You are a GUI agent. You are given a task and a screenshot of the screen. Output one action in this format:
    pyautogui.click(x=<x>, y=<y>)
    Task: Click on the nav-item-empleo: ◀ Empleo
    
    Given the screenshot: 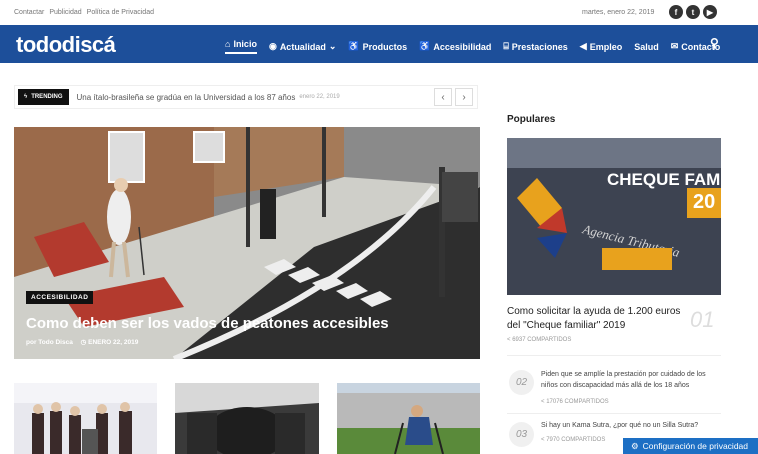 What is the action you would take?
    pyautogui.click(x=601, y=46)
    